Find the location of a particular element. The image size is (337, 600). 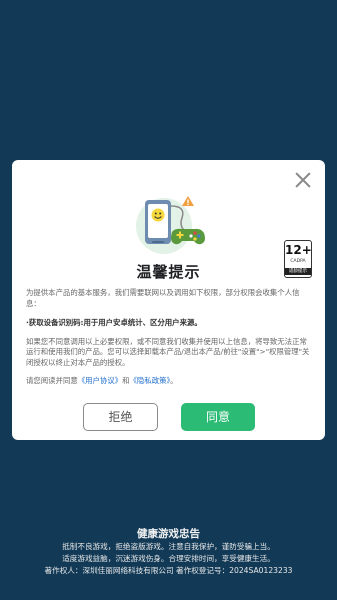

health-notice-line-1: 抵制不良游戏，拒绝盗版游戏。注意自我保护，谨防受骗上当。 is located at coordinates (168, 546).